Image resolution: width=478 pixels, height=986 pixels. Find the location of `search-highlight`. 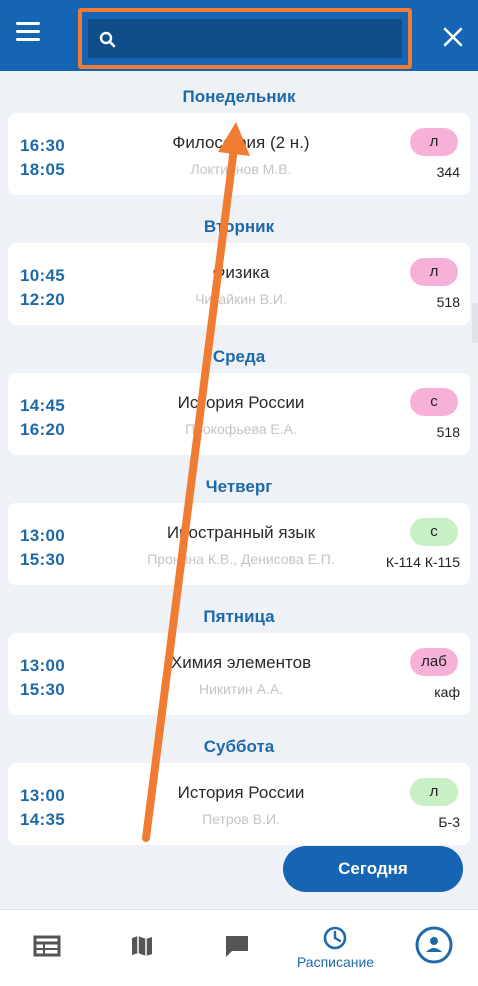

search-highlight is located at coordinates (245, 38).